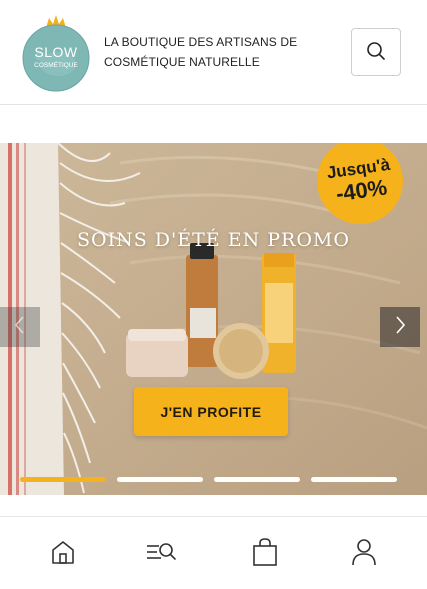 The image size is (427, 589). What do you see at coordinates (213, 240) in the screenshot?
I see `banner-title: SOINS D'ÉTÉ EN PROMO` at bounding box center [213, 240].